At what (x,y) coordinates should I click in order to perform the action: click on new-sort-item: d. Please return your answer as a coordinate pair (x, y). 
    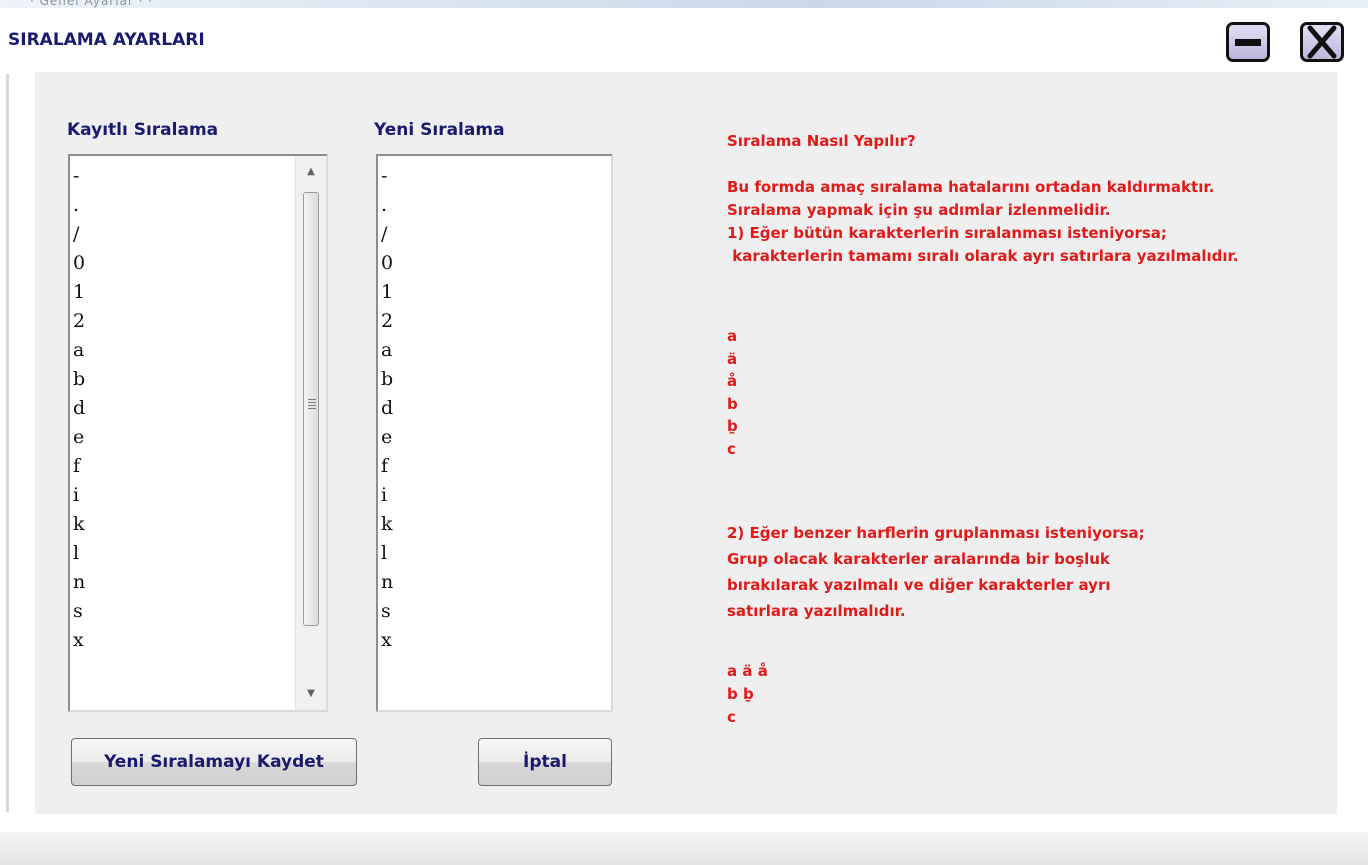
    Looking at the image, I should click on (387, 408).